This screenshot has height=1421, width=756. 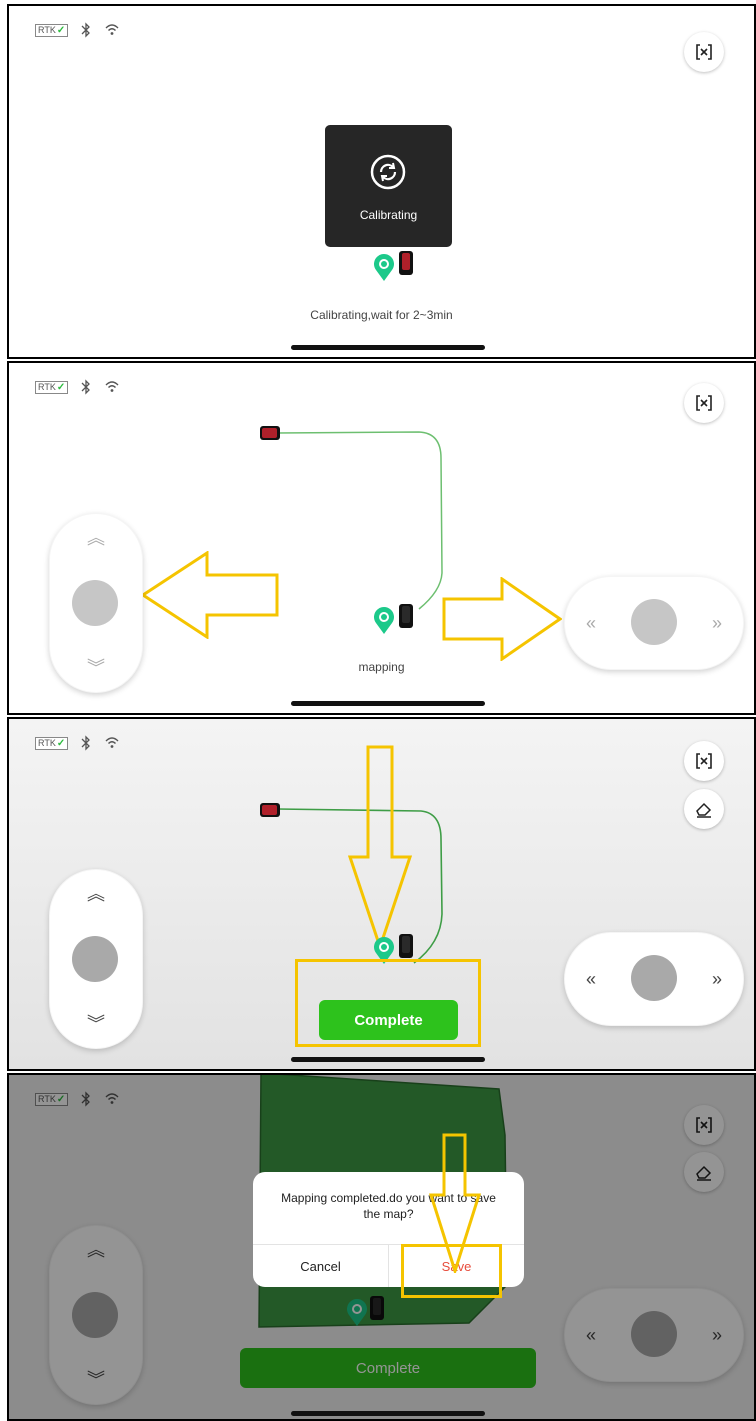 I want to click on annotation-arrow-left, so click(x=210, y=595).